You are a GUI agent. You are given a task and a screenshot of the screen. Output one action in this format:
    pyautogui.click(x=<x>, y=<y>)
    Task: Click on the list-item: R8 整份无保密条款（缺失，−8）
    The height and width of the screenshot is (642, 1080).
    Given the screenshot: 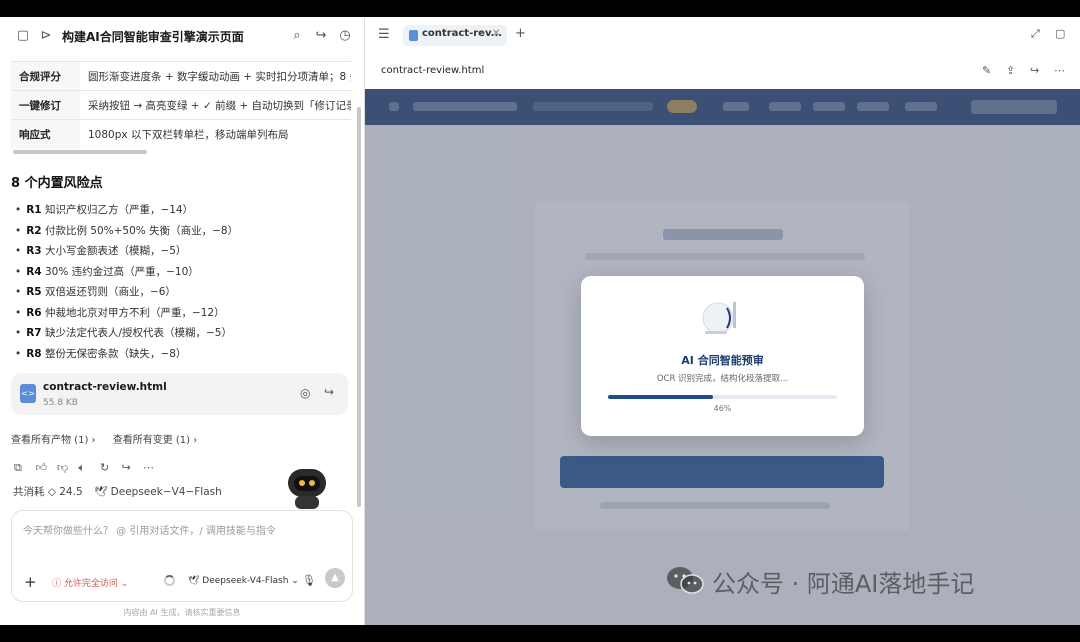 What is the action you would take?
    pyautogui.click(x=126, y=354)
    